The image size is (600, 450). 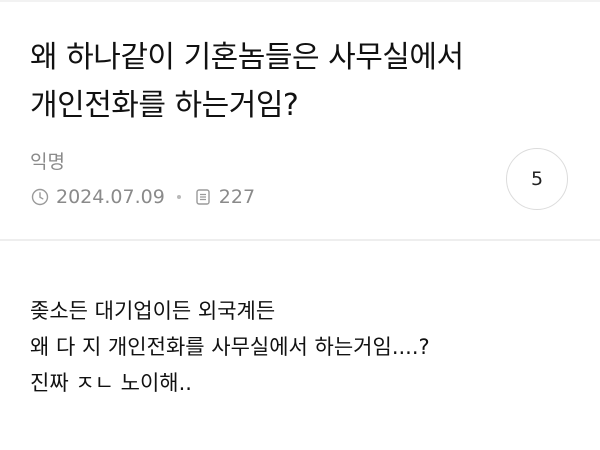 I want to click on post-meta: 2024.07.09 227, so click(x=142, y=197).